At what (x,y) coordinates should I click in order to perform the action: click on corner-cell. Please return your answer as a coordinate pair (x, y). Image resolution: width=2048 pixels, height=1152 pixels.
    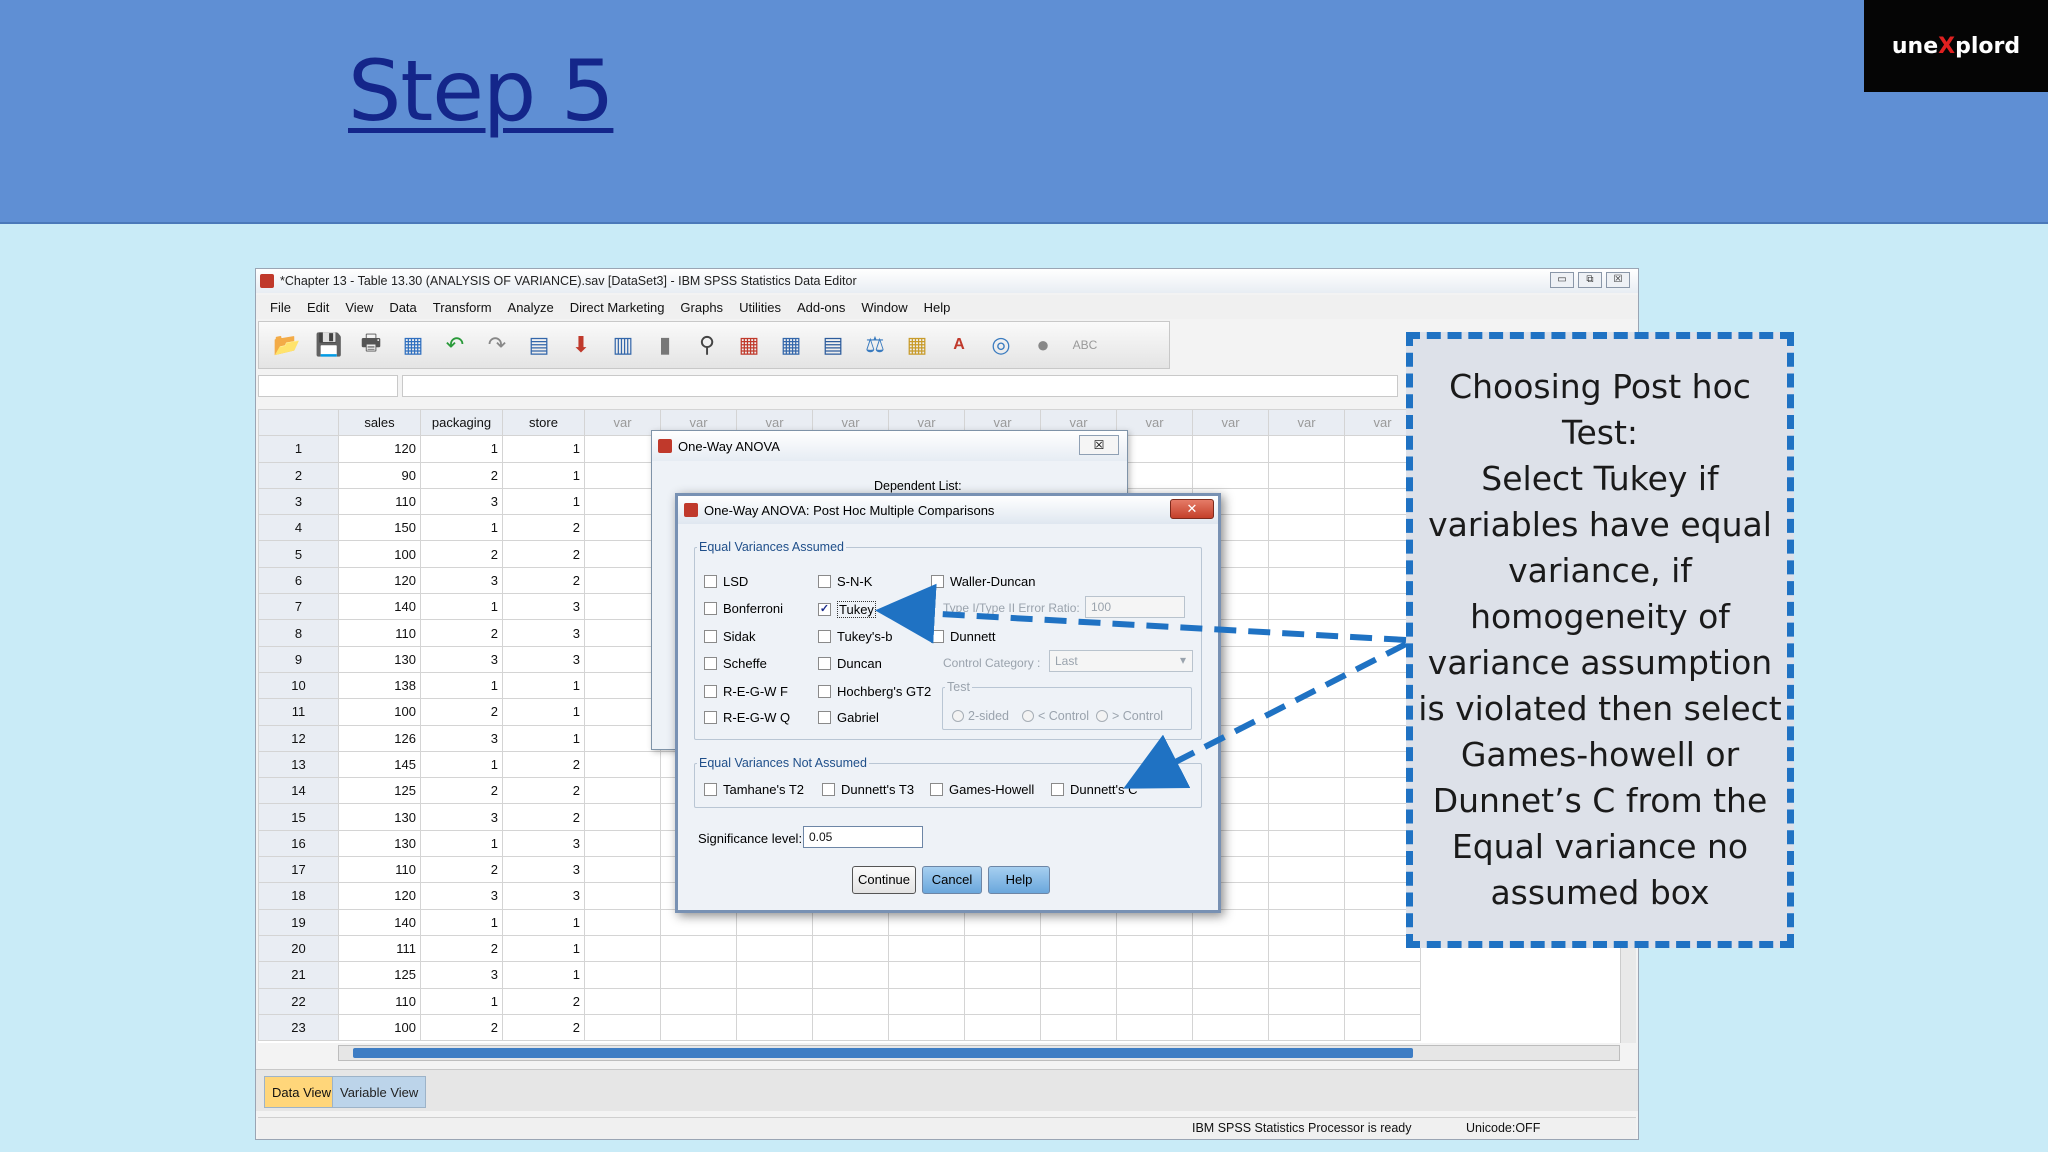
    Looking at the image, I should click on (298, 423).